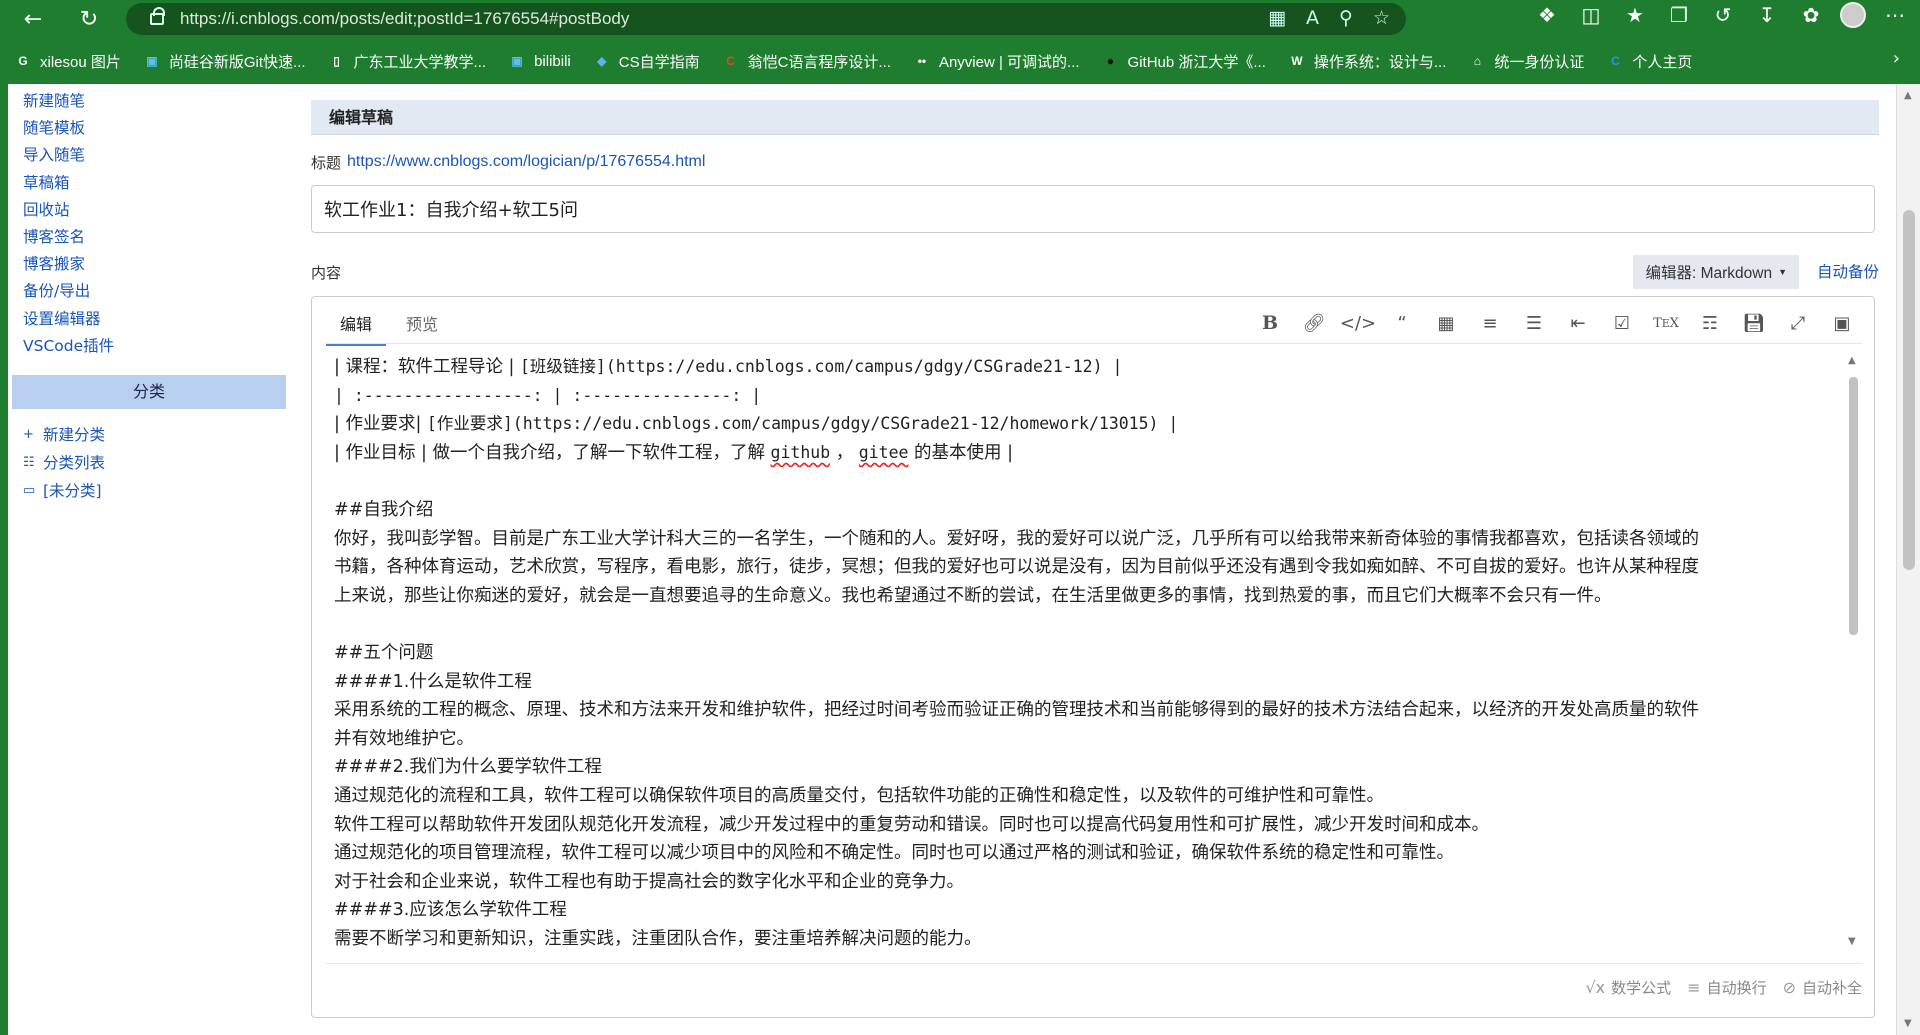  Describe the element at coordinates (1726, 987) in the screenshot. I see `word-wrap-toggle: ≡ 自动换行` at that location.